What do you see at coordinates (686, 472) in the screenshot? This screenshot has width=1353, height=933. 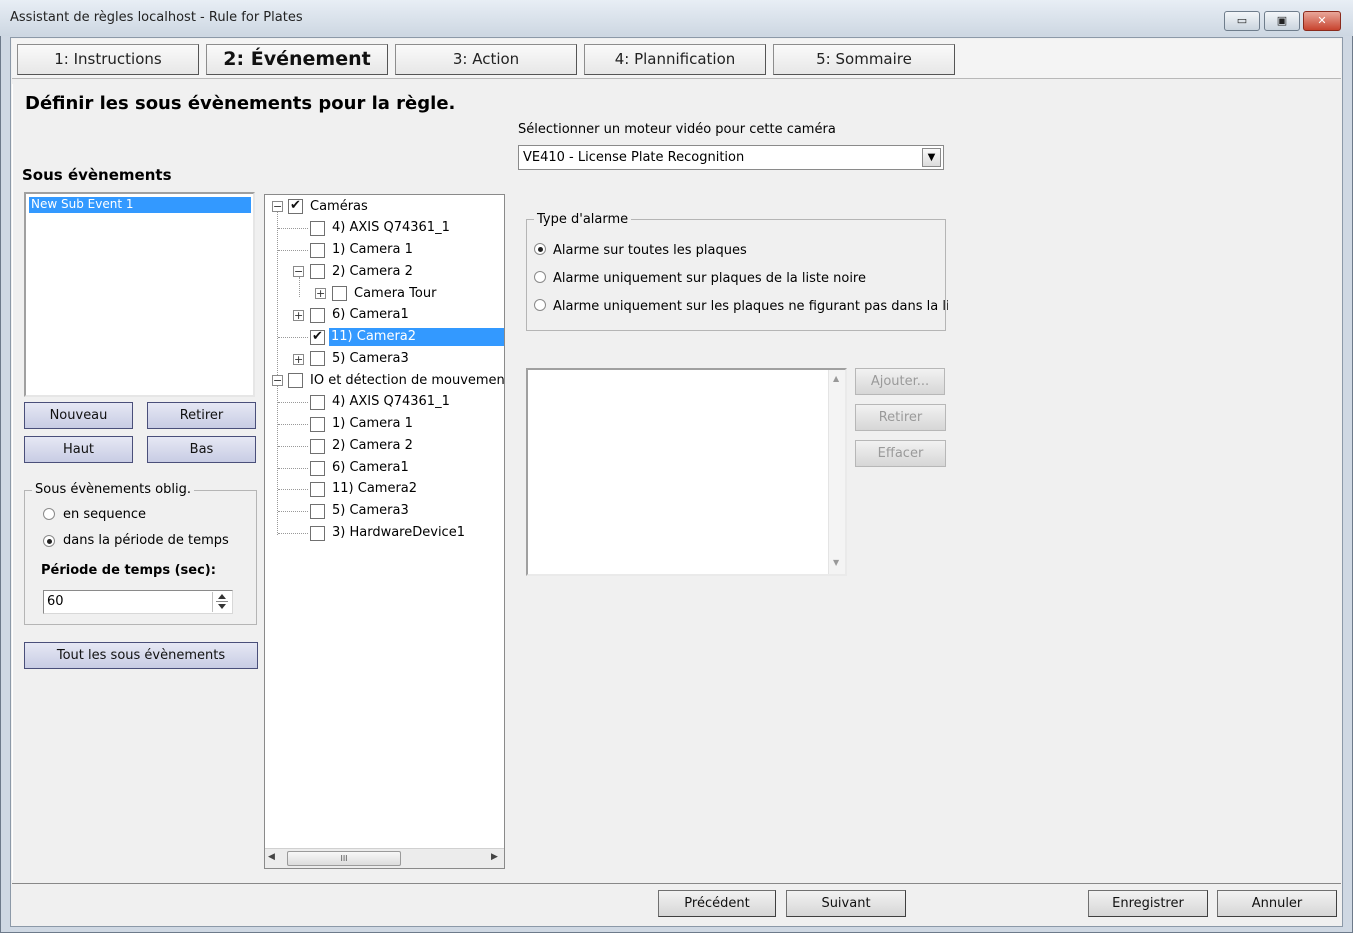 I see `plate-list: ▲ ▼` at bounding box center [686, 472].